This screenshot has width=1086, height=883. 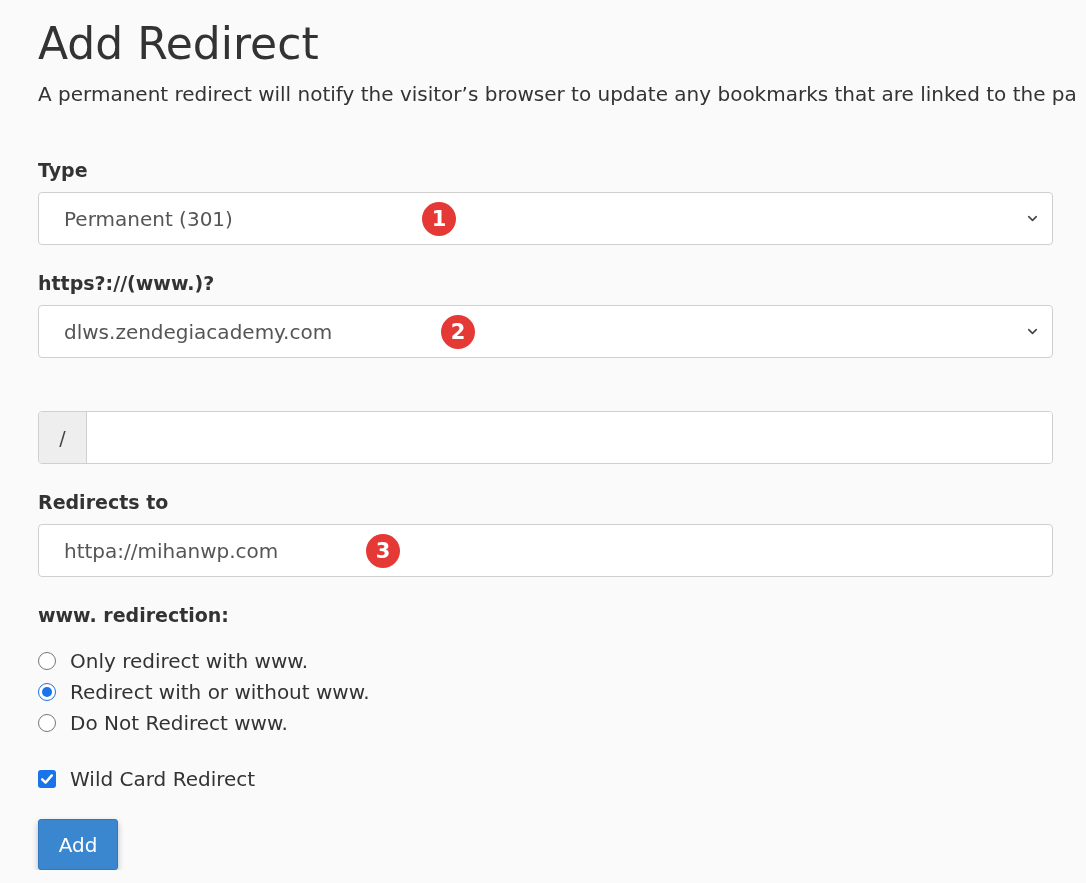 What do you see at coordinates (220, 691) in the screenshot?
I see `radio-label: Redirect with or without www.` at bounding box center [220, 691].